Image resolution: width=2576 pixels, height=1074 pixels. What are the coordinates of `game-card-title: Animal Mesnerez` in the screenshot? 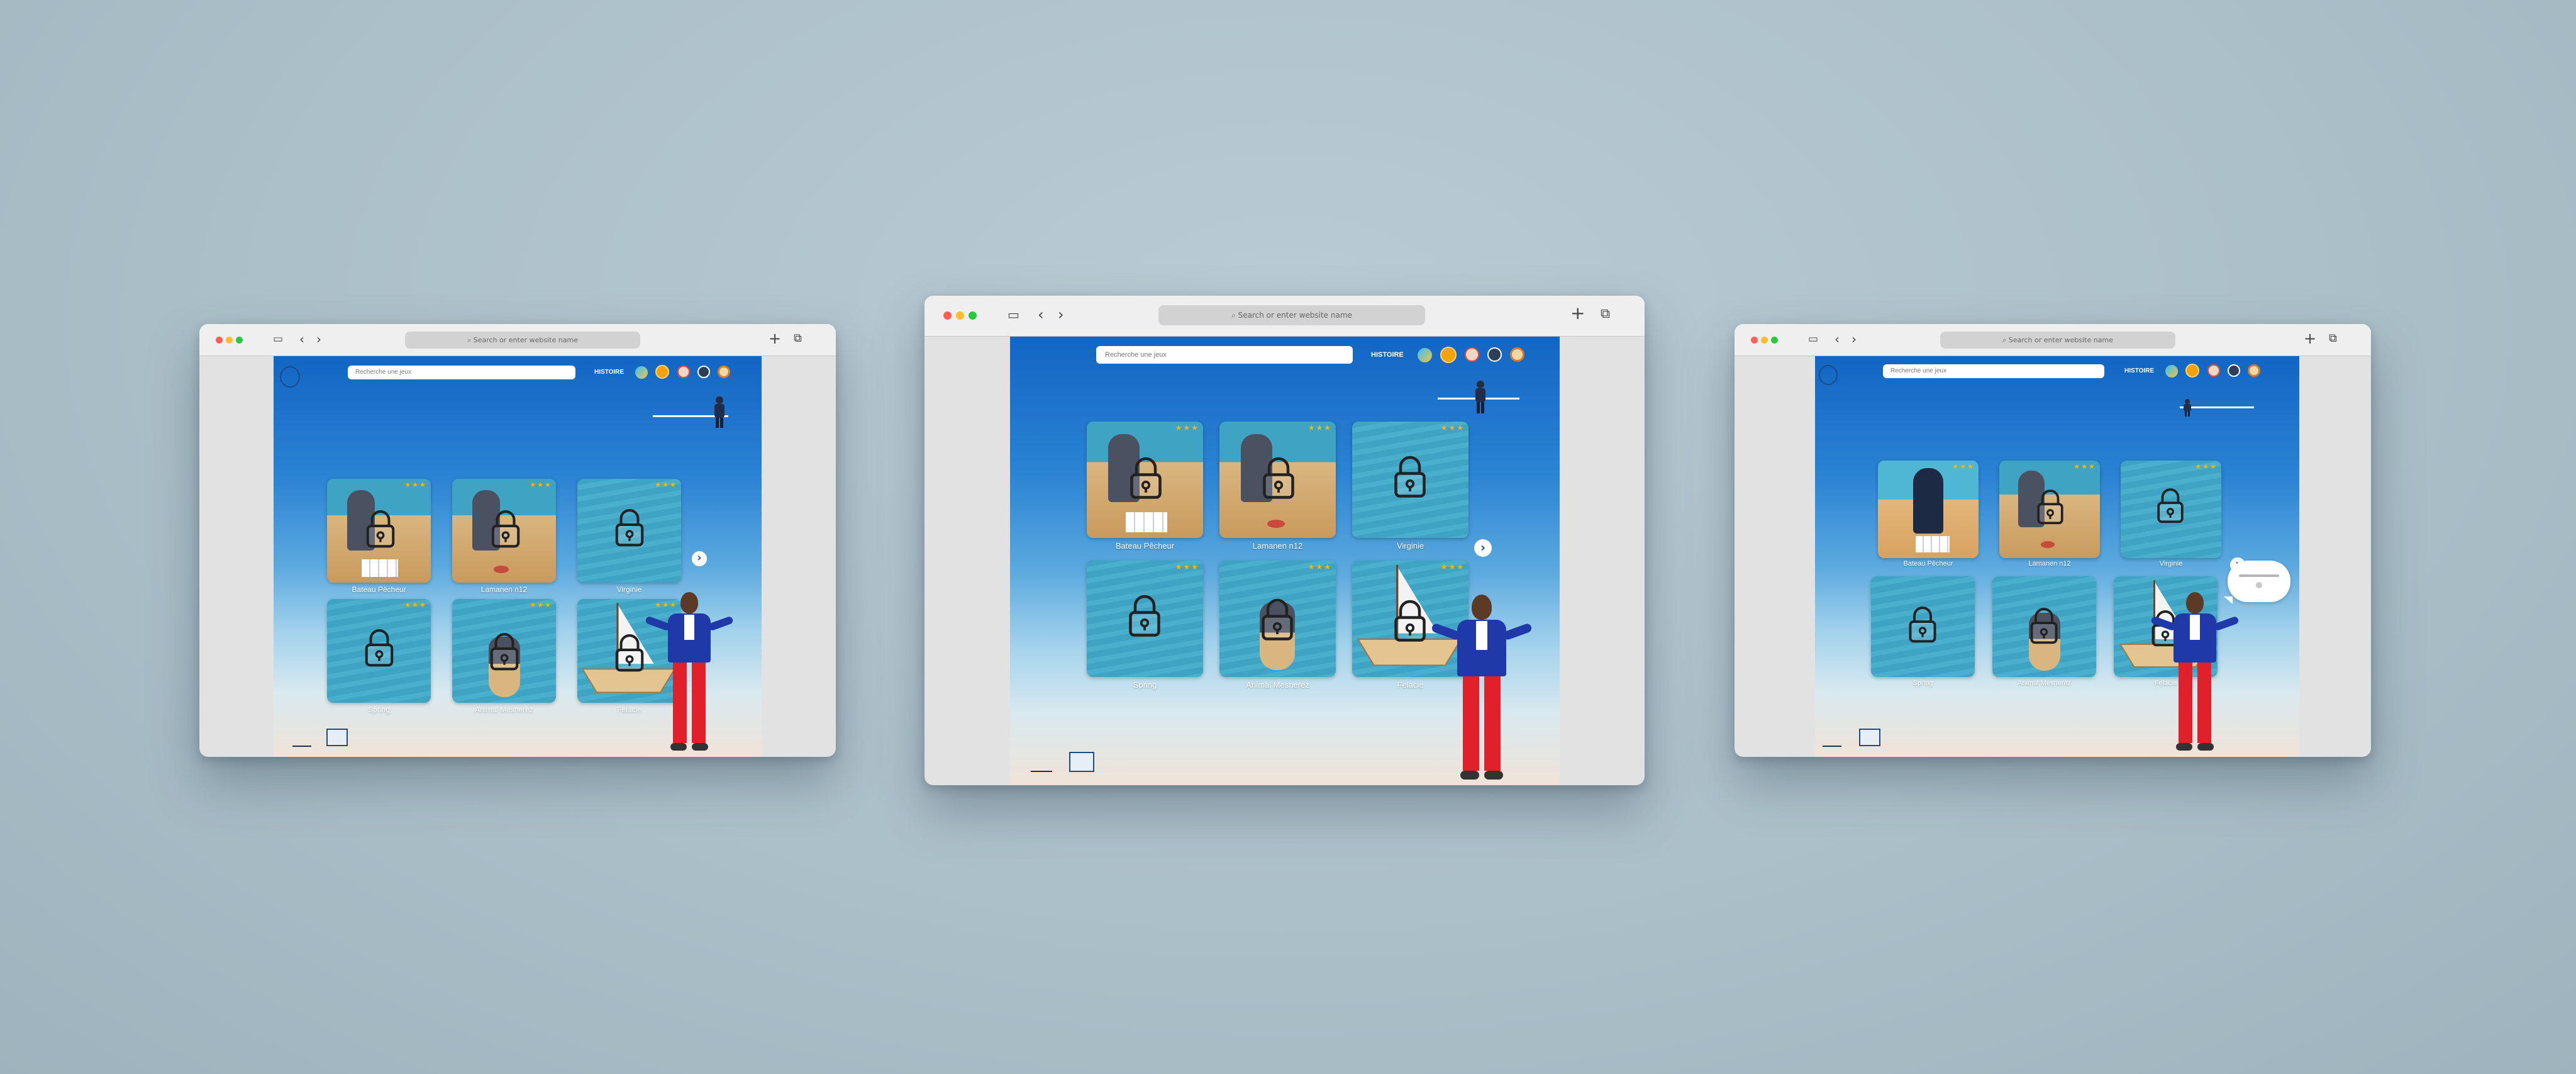 It's located at (1277, 685).